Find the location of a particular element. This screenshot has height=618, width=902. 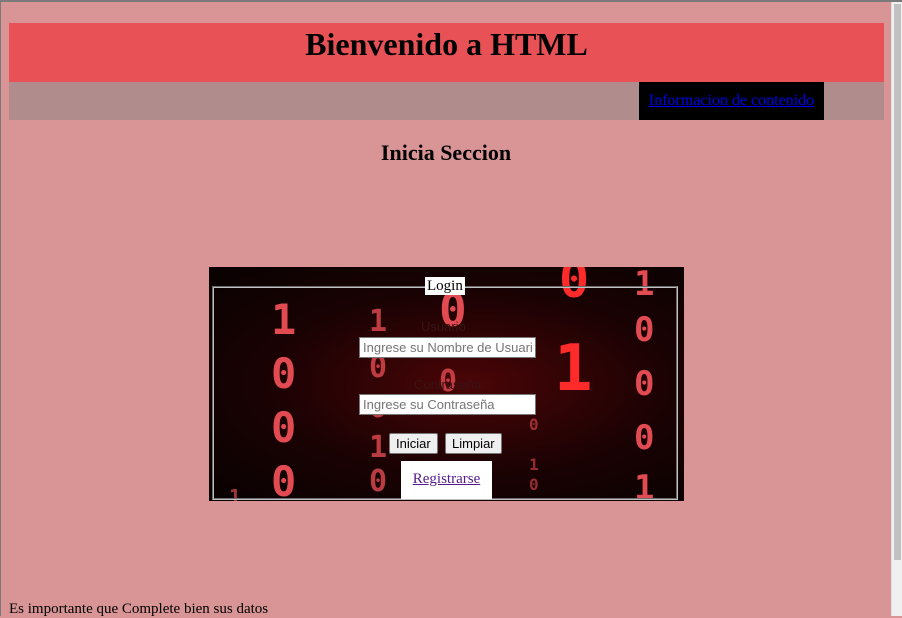

password-label: Contraseña is located at coordinates (448, 384).